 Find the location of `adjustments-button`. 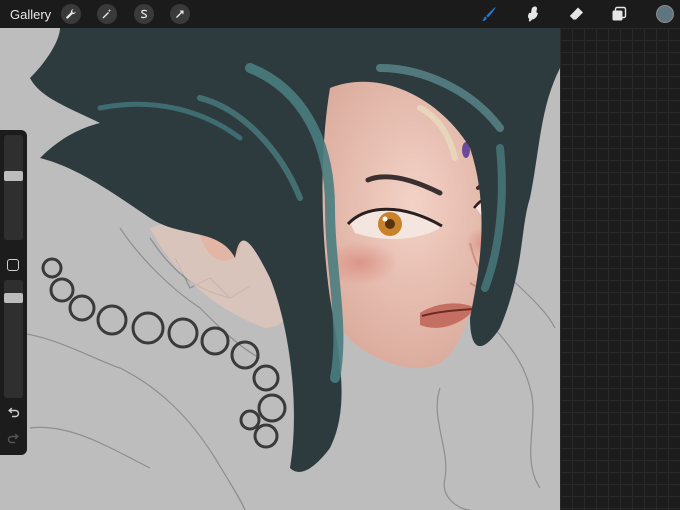

adjustments-button is located at coordinates (107, 14).